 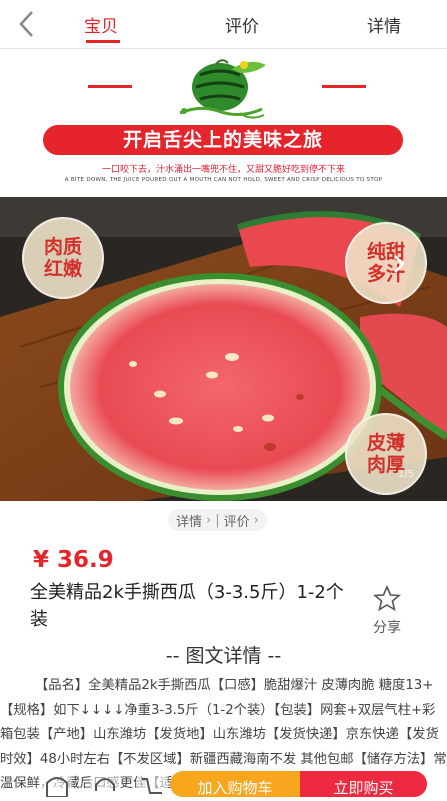 I want to click on section-heading: -- 图文详情 --, so click(x=223, y=656).